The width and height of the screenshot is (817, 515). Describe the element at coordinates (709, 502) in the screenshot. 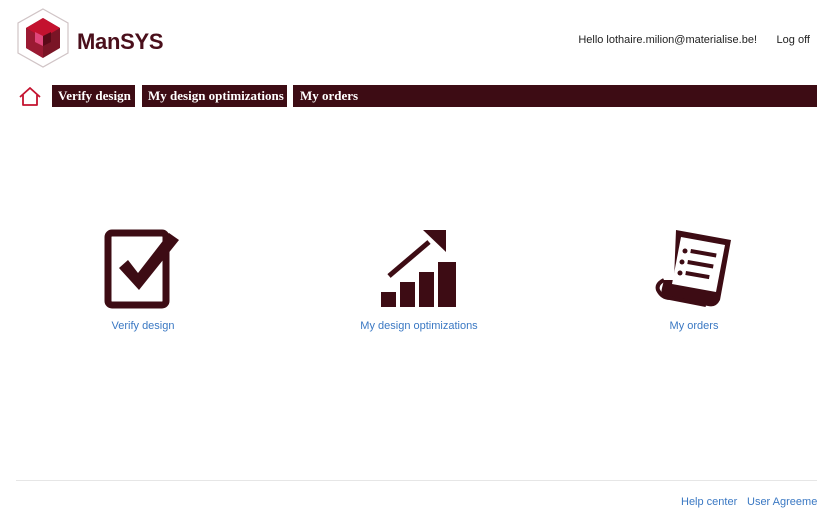

I see `help-center-link: Help center` at that location.